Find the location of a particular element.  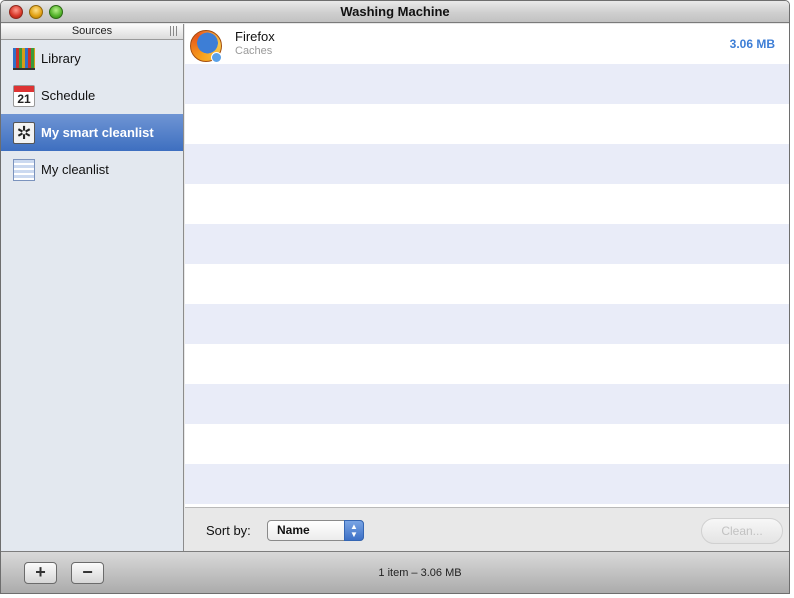

sidebar-item-label: My smart cleanlist is located at coordinates (97, 132).